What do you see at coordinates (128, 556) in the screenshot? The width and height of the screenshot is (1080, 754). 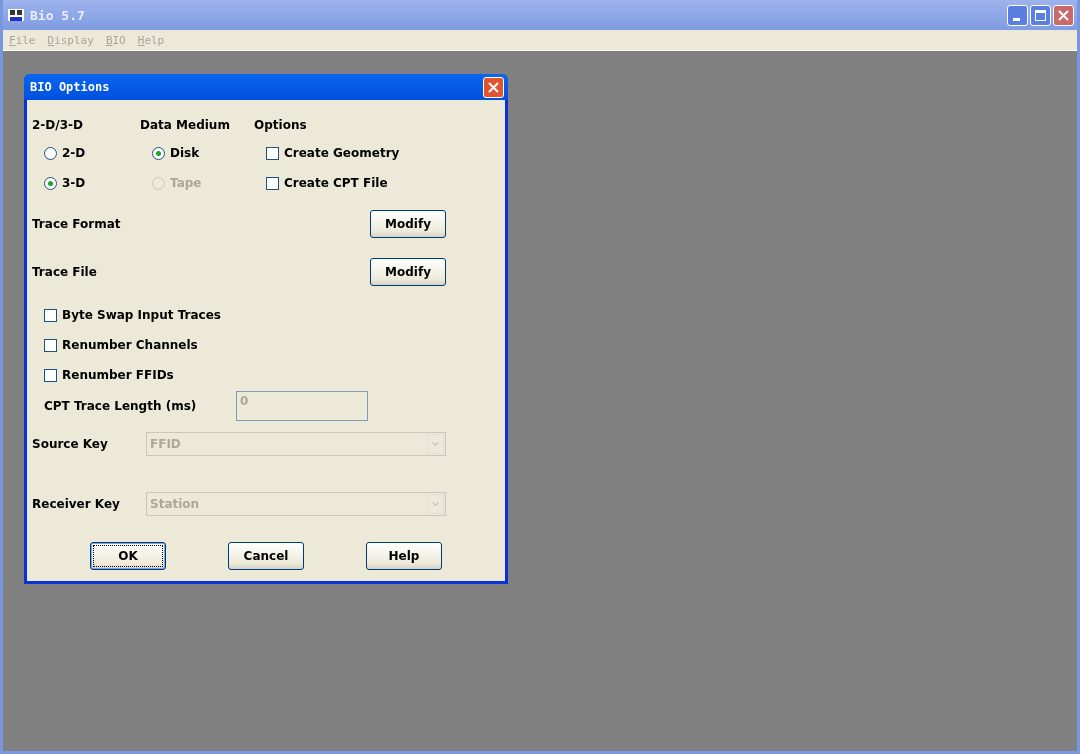 I see `dialog-button: OK` at bounding box center [128, 556].